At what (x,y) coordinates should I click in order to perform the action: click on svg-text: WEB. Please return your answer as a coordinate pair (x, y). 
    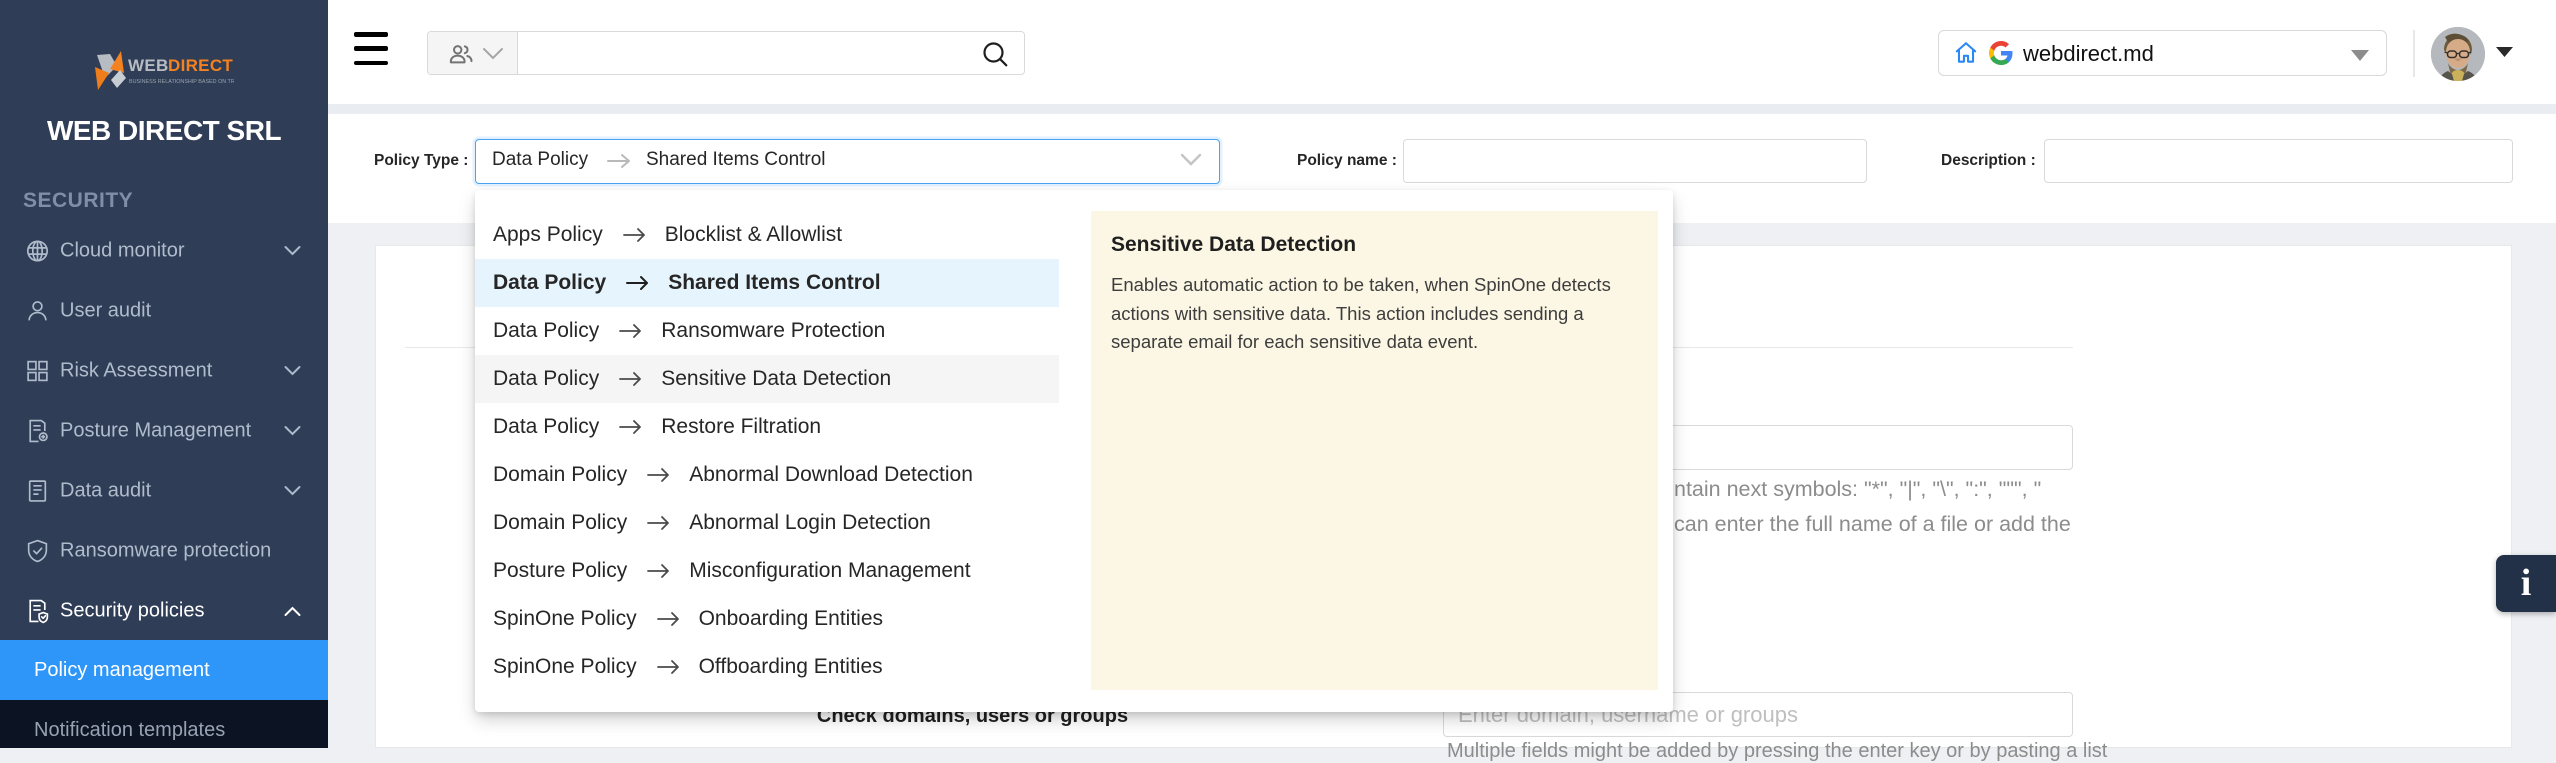
    Looking at the image, I should click on (148, 65).